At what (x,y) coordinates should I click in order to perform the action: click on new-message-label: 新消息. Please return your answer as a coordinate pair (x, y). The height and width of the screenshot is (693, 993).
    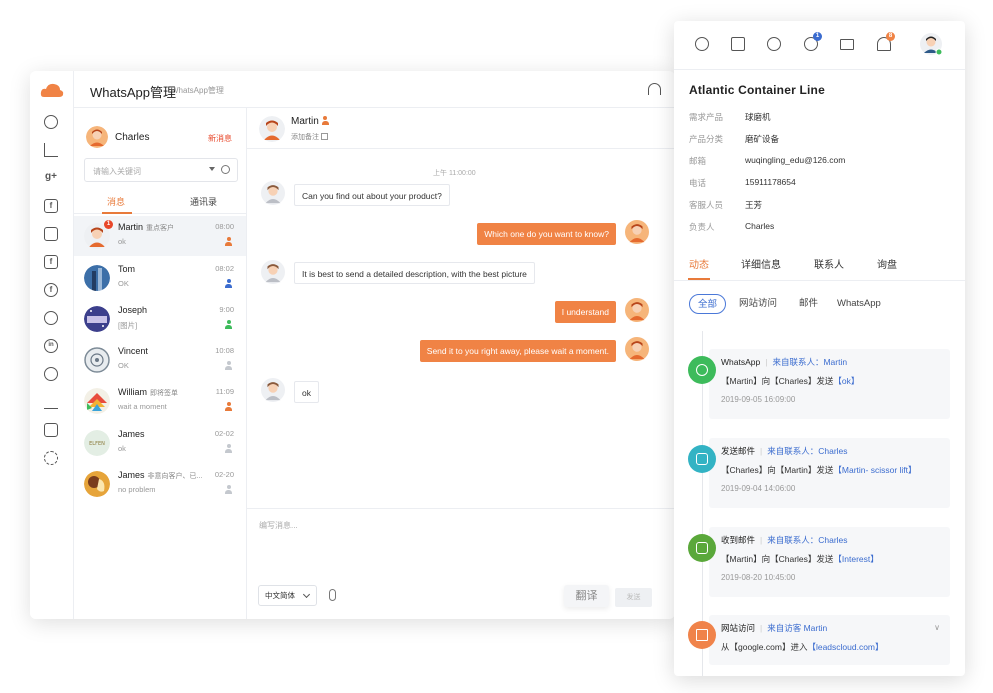
    Looking at the image, I should click on (220, 138).